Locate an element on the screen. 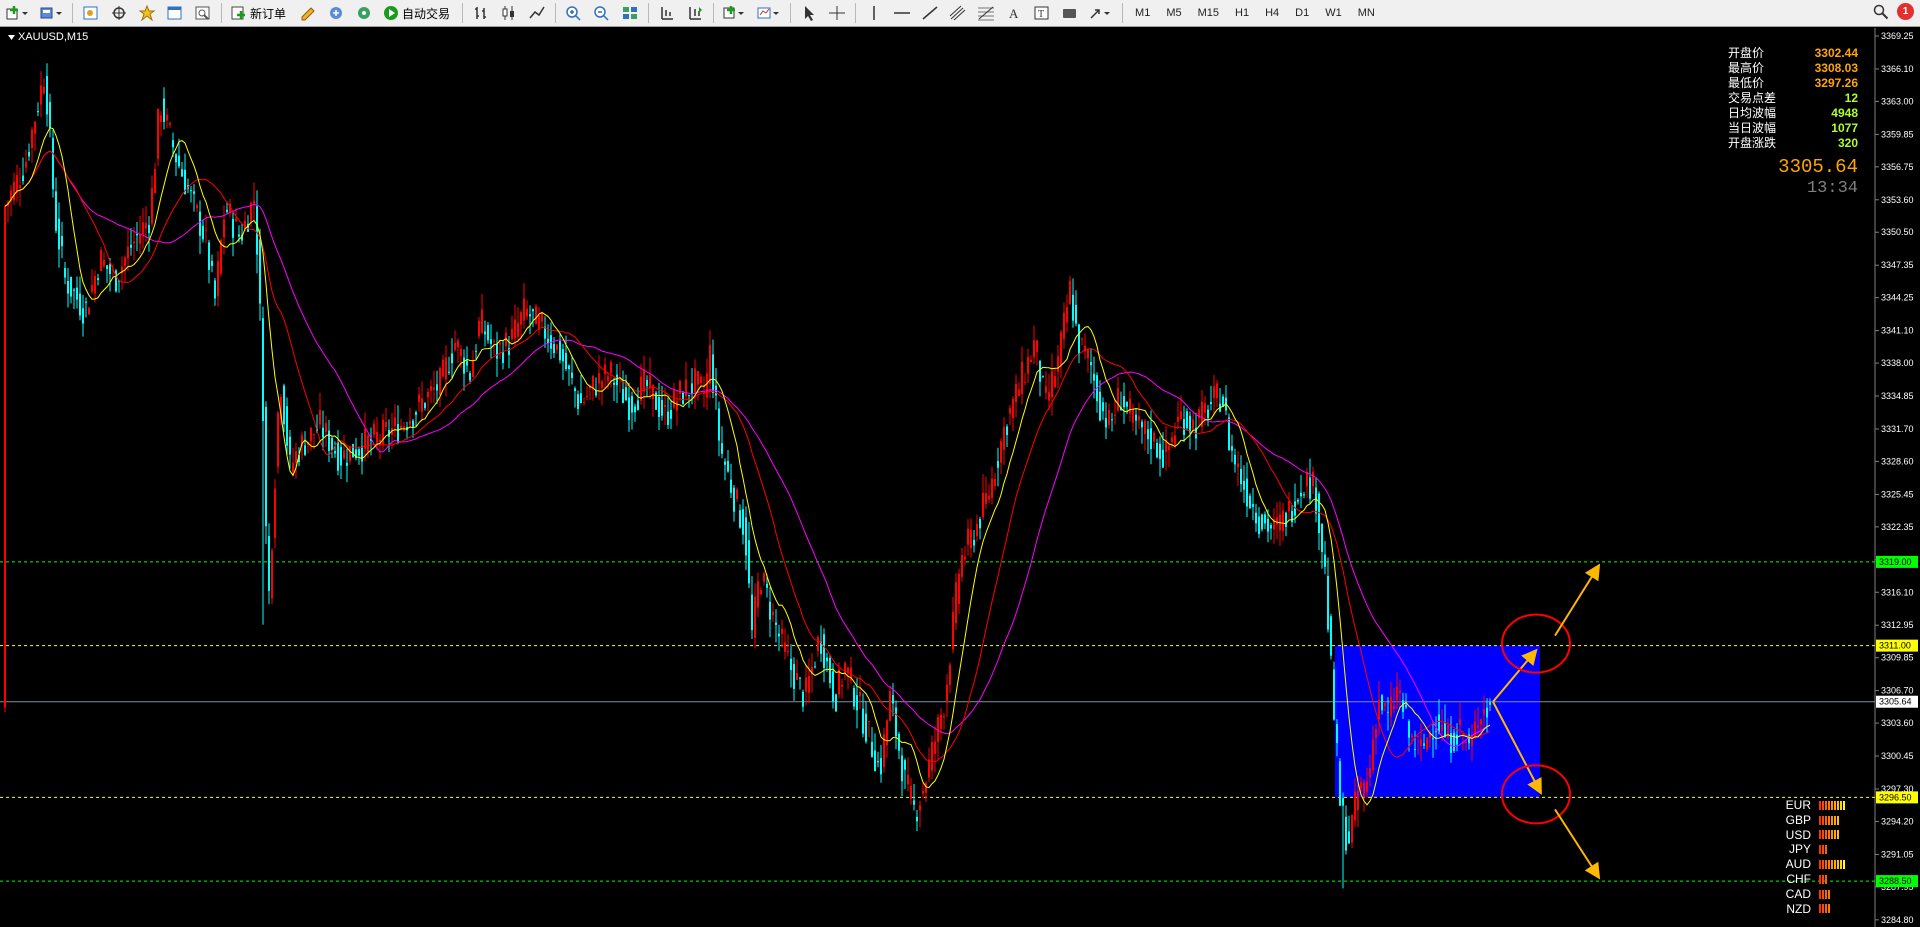 Image resolution: width=1920 pixels, height=927 pixels. quote-row: 开盘涨跌 320 is located at coordinates (1793, 143).